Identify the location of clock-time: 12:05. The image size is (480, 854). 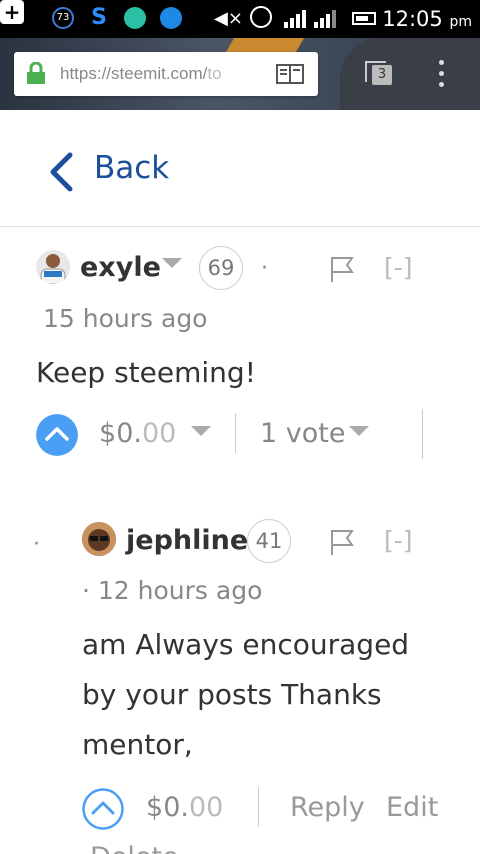
(412, 19).